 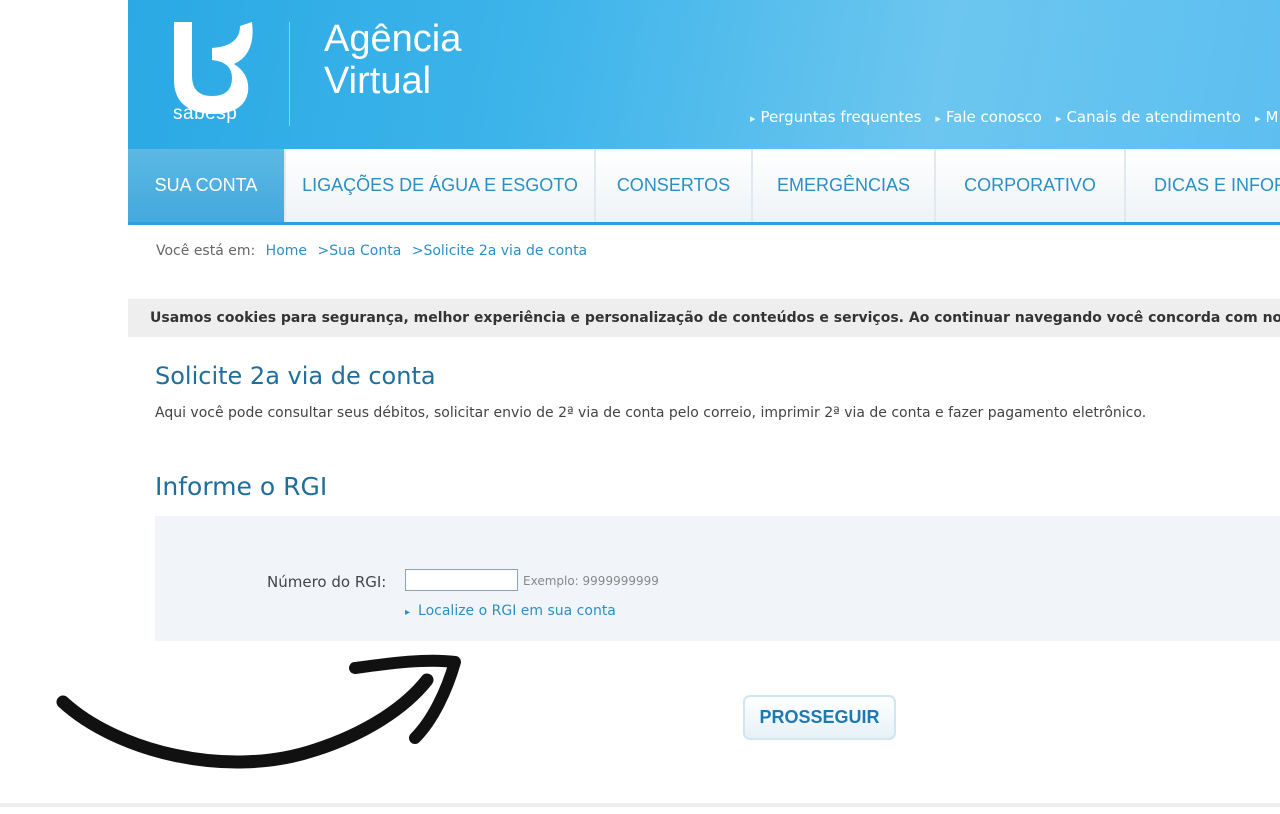 What do you see at coordinates (241, 486) in the screenshot?
I see `form-title: Informe o RGI` at bounding box center [241, 486].